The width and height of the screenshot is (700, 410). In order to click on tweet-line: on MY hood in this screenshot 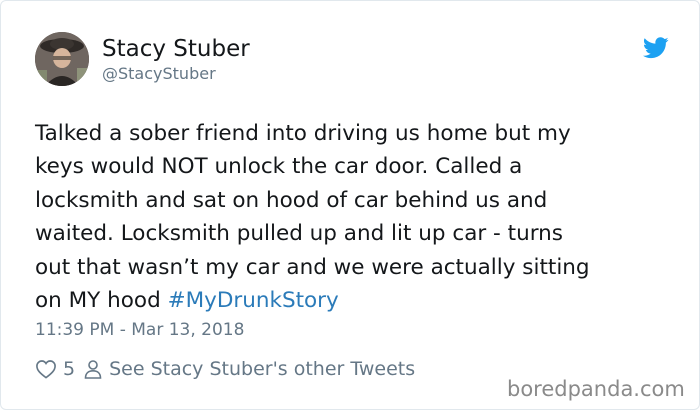, I will do `click(101, 301)`.